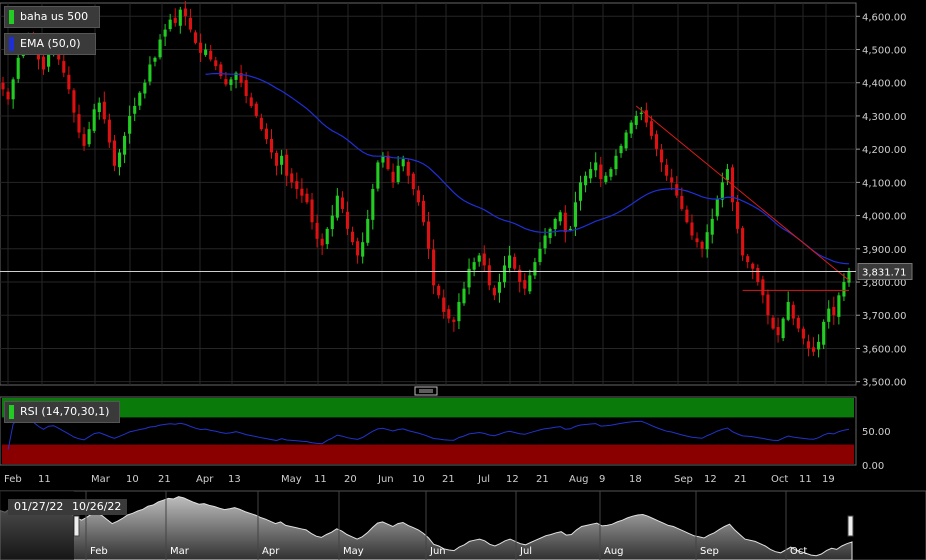 This screenshot has height=560, width=926. What do you see at coordinates (884, 183) in the screenshot?
I see `y-tick-label: 4,100.00` at bounding box center [884, 183].